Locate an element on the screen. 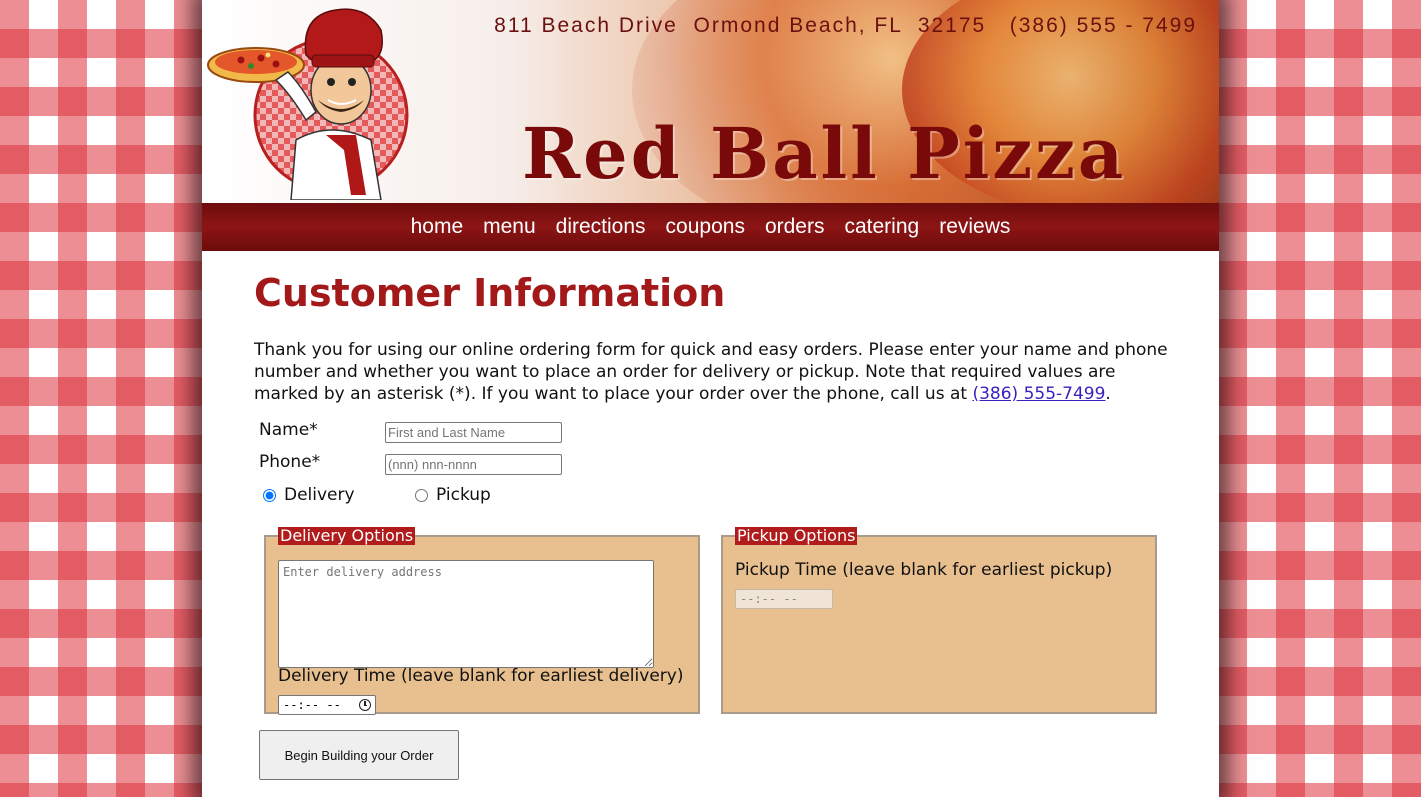  pickup-time-value: --:-- -- is located at coordinates (769, 599).